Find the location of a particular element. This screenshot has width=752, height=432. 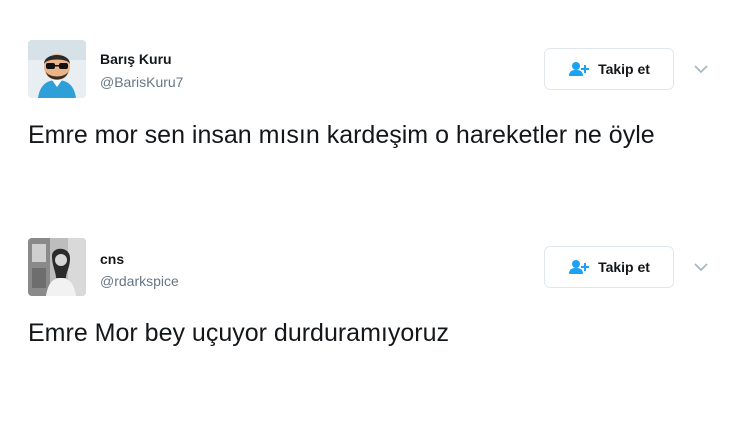

avatar-photo-icon is located at coordinates (57, 267).